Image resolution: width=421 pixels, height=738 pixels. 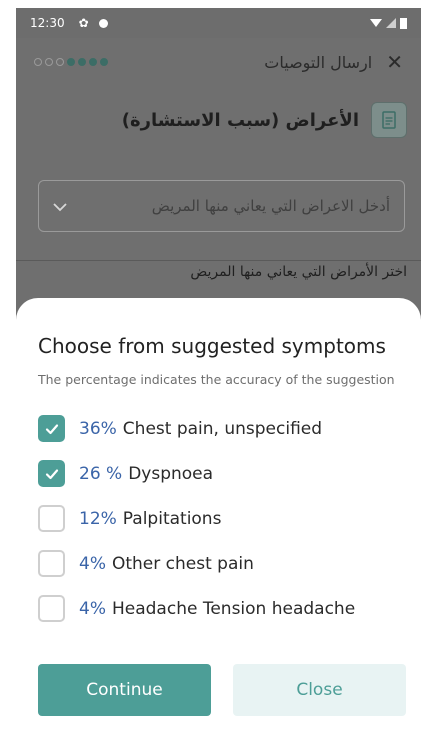 I want to click on status-bar: 12:30 ✿, so click(x=218, y=23).